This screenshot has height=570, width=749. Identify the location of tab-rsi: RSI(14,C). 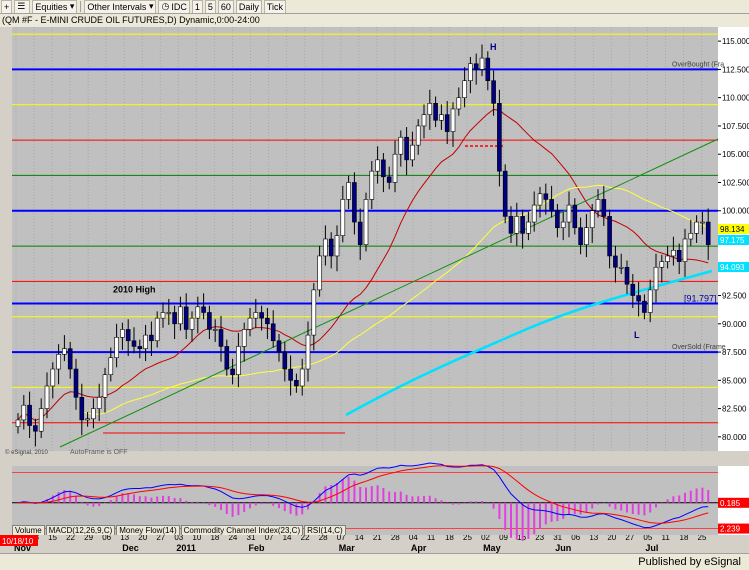
(325, 530).